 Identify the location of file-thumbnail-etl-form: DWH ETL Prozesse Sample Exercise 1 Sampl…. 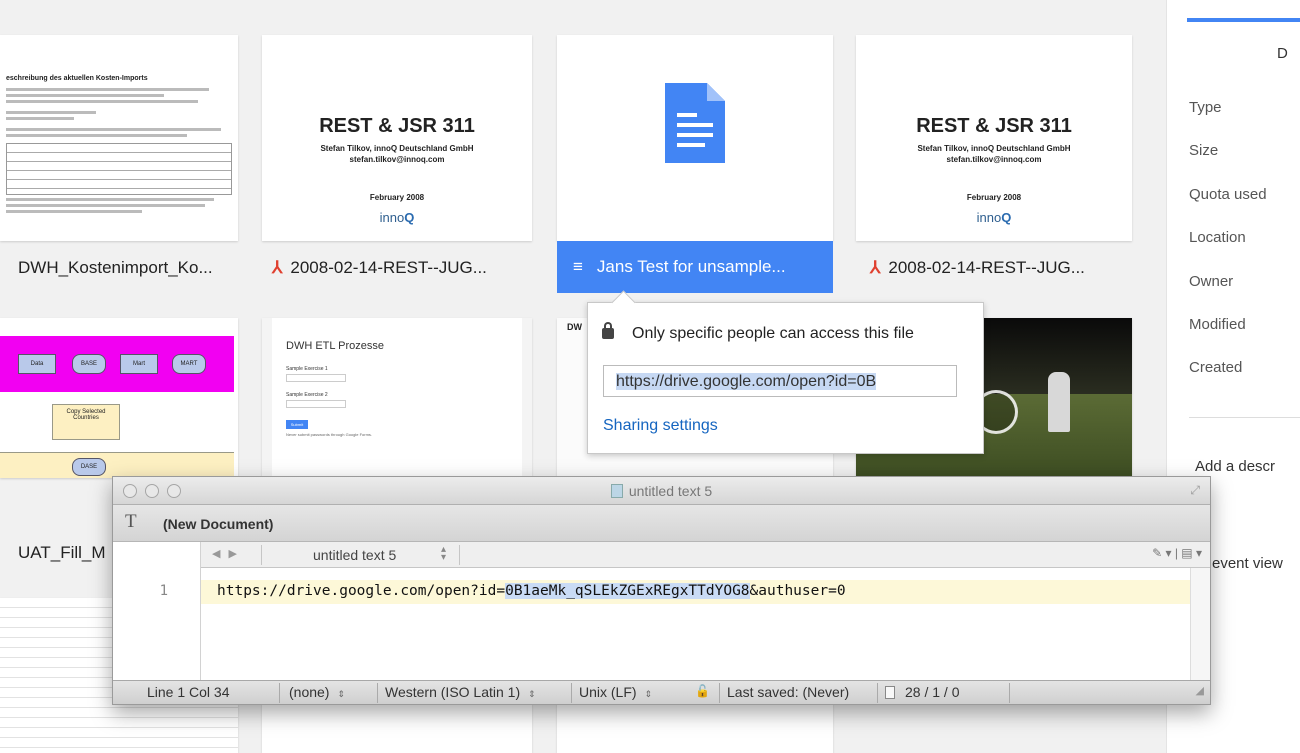
(397, 398).